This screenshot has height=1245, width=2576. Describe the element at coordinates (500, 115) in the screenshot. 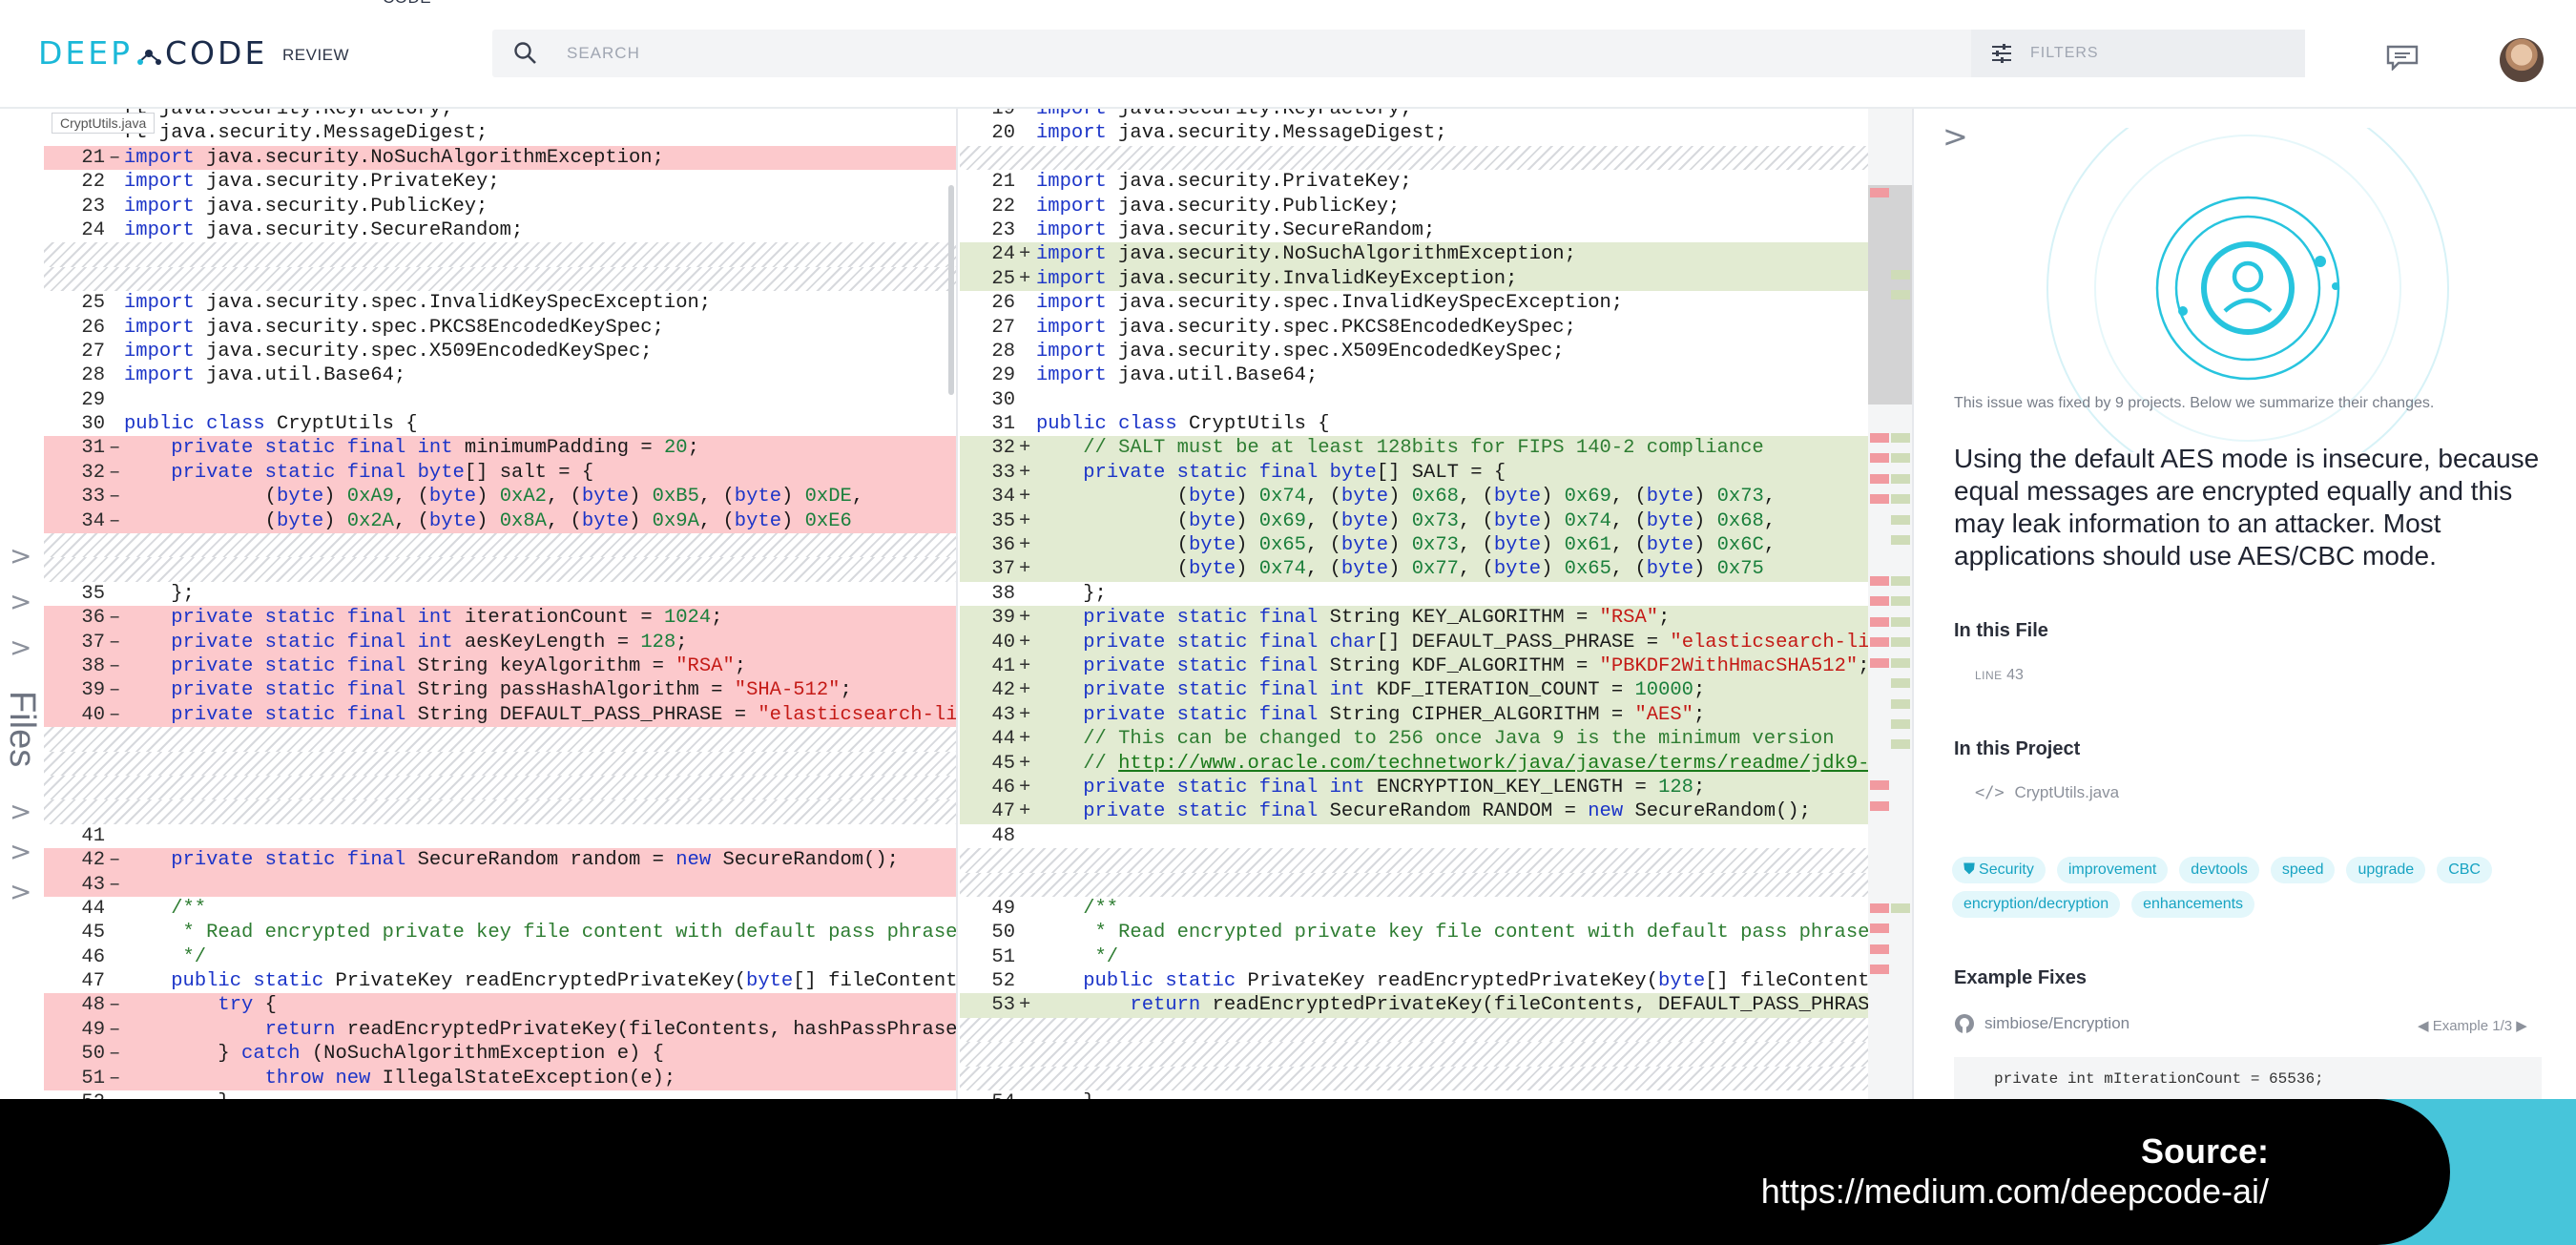

I see `code-line: rt java.security.KeyFactory;` at that location.